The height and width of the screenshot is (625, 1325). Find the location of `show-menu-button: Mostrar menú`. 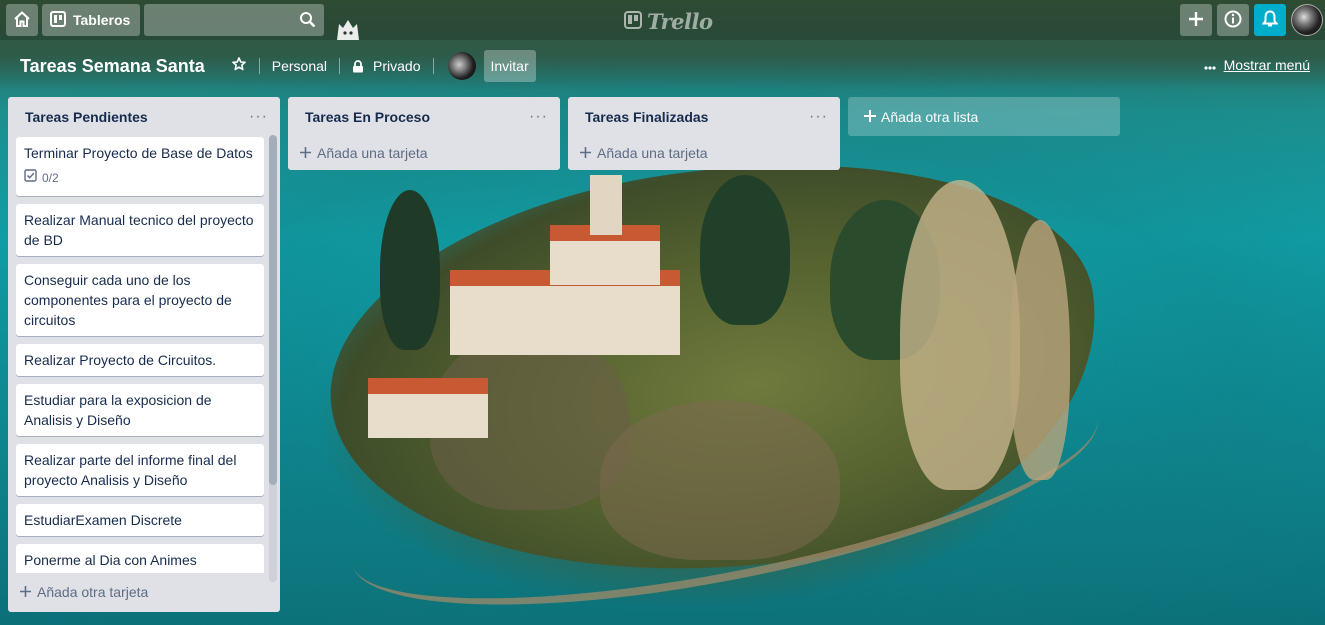

show-menu-button: Mostrar menú is located at coordinates (1257, 65).